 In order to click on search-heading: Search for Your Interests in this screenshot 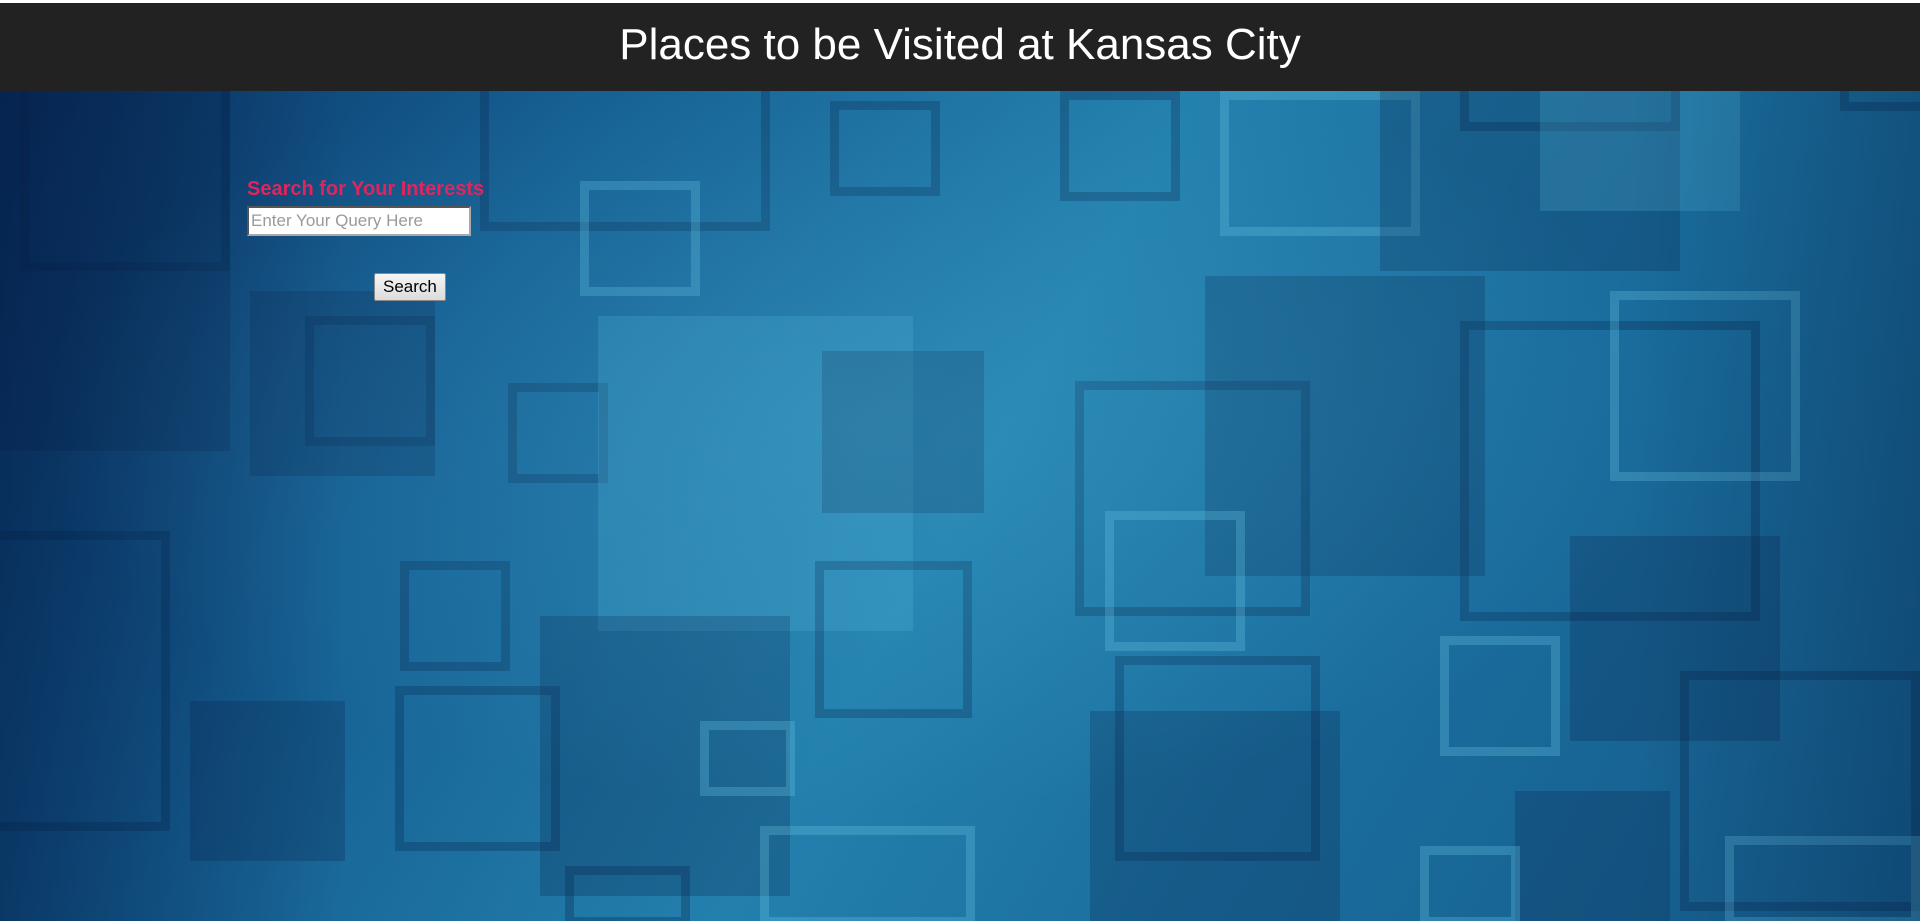, I will do `click(366, 189)`.